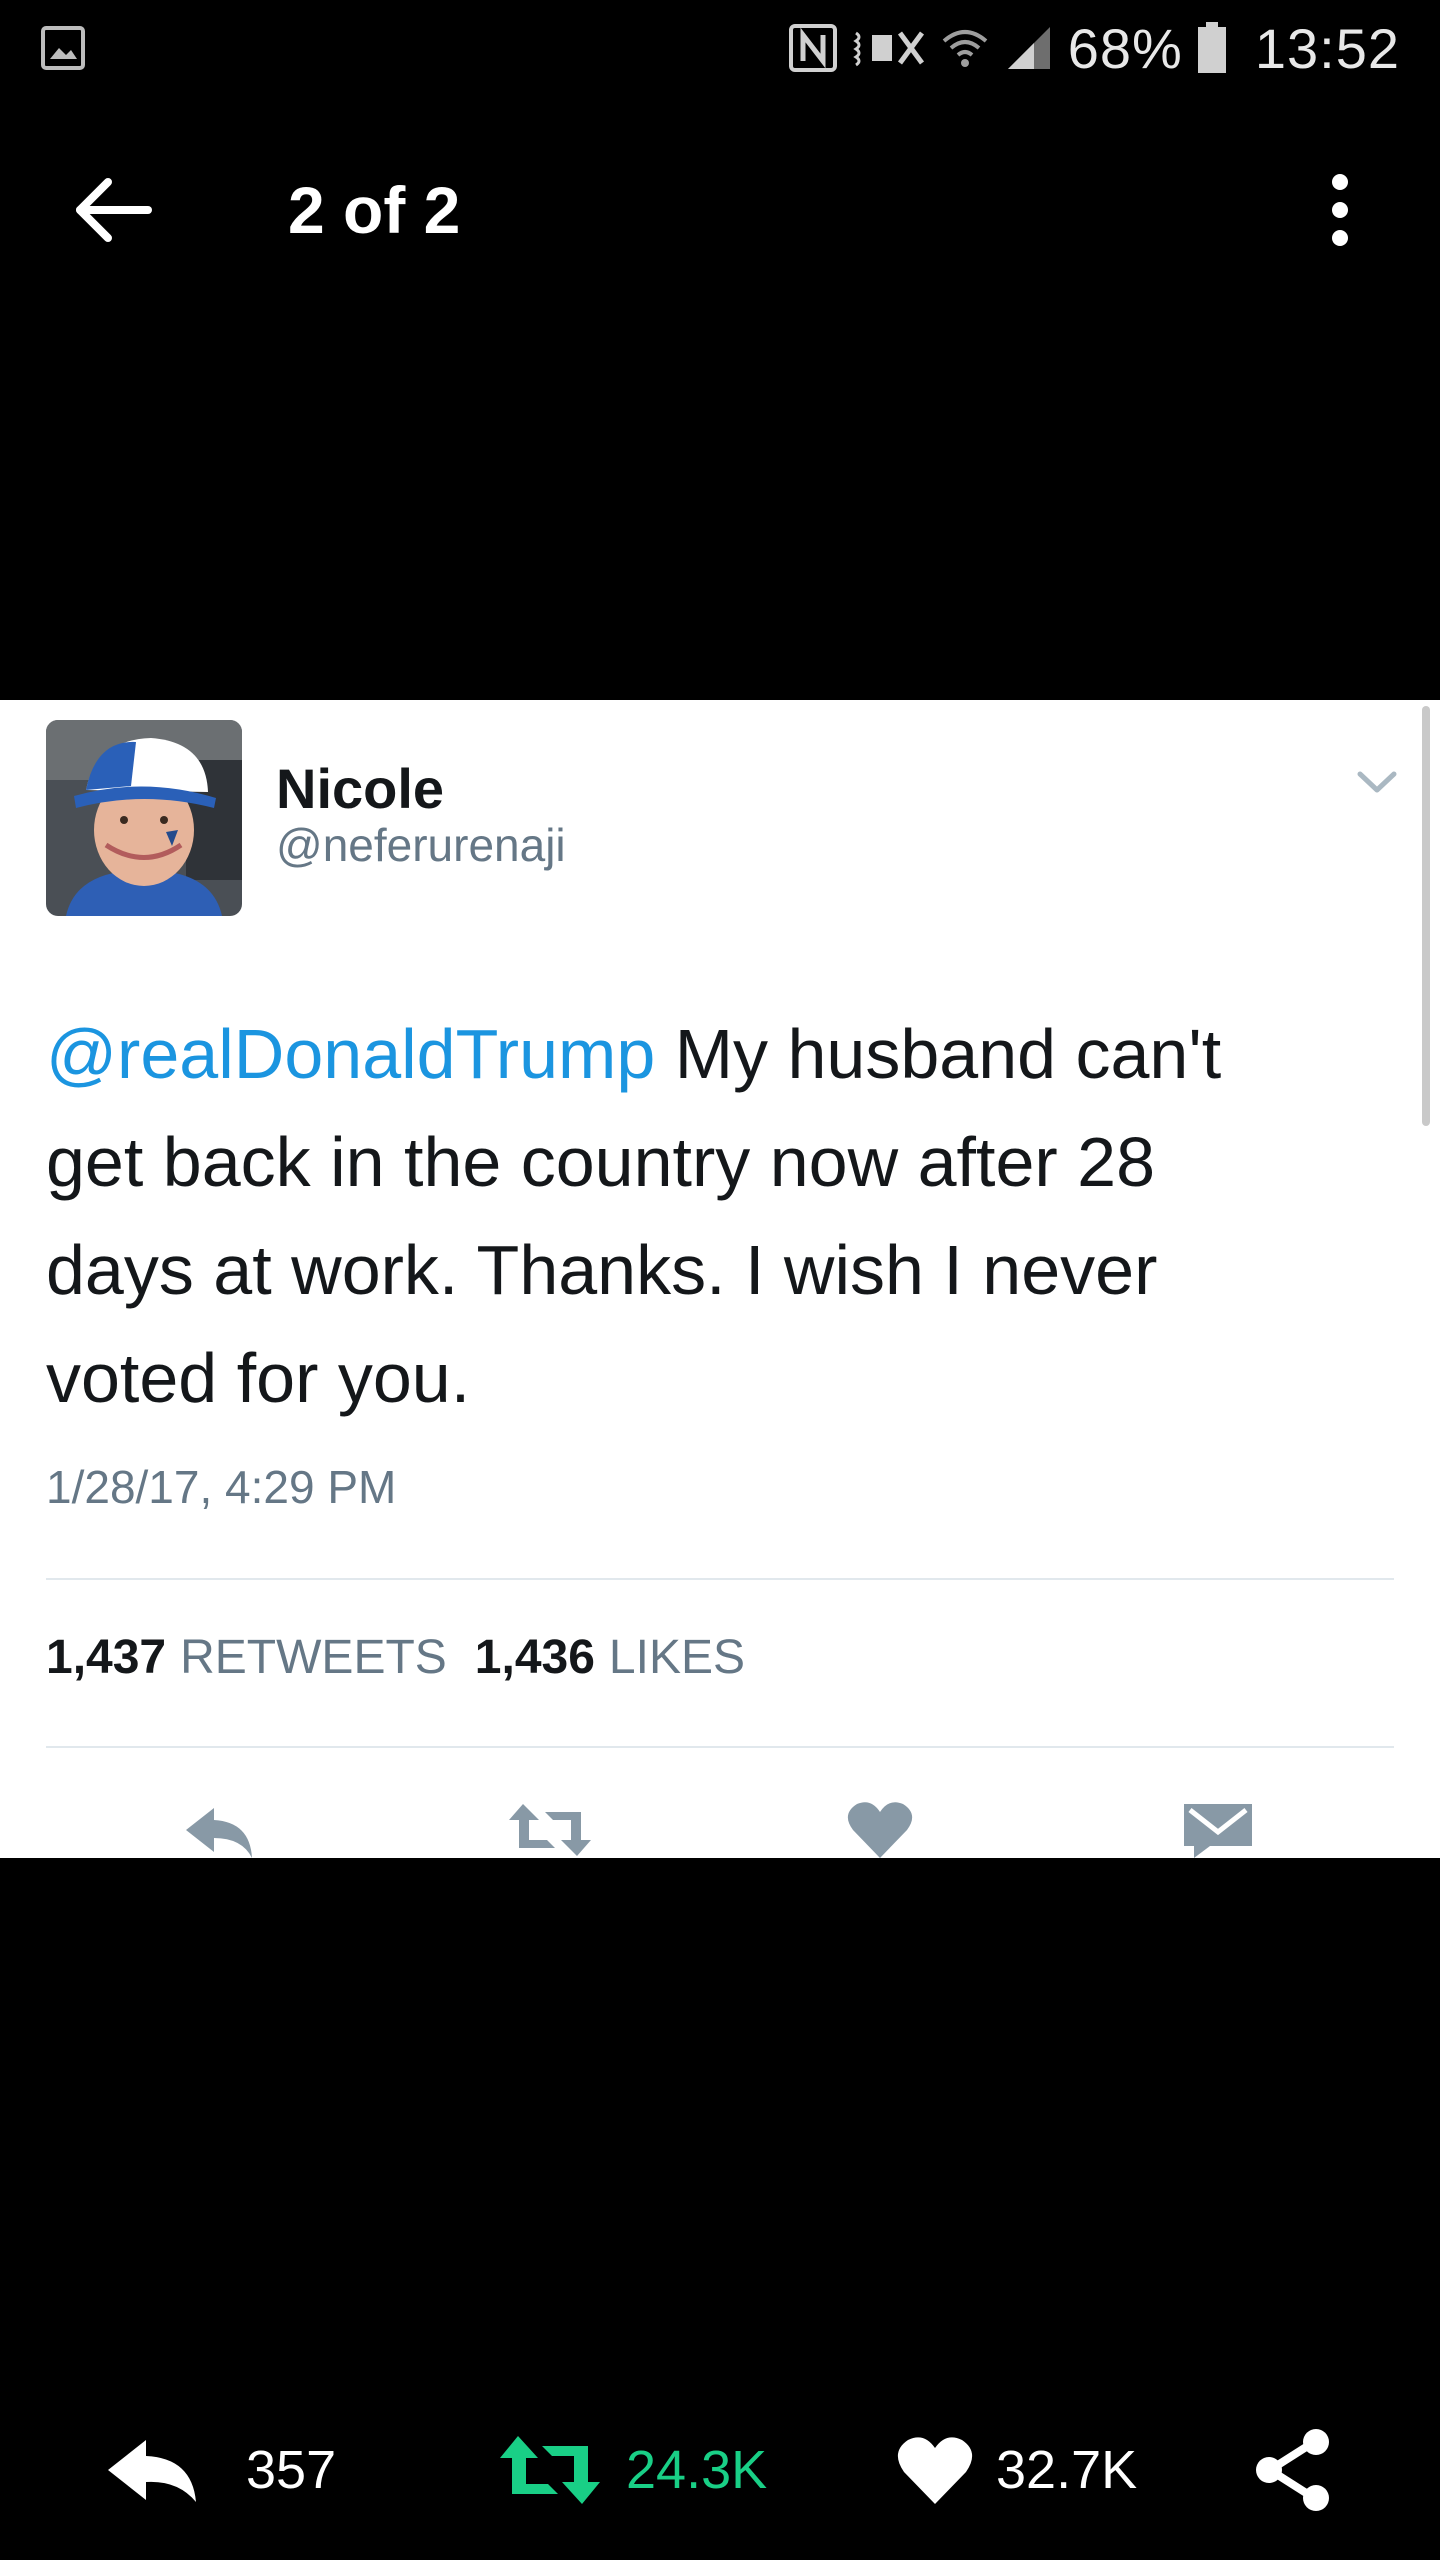 The image size is (1440, 2560). What do you see at coordinates (1220, 1829) in the screenshot?
I see `direct-message-icon` at bounding box center [1220, 1829].